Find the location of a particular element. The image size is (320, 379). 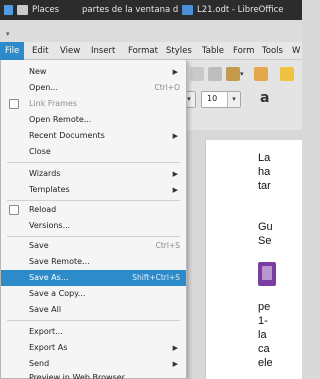

menu-item-save-as: Save As... Shift+Ctrl+S is located at coordinates (93, 278).